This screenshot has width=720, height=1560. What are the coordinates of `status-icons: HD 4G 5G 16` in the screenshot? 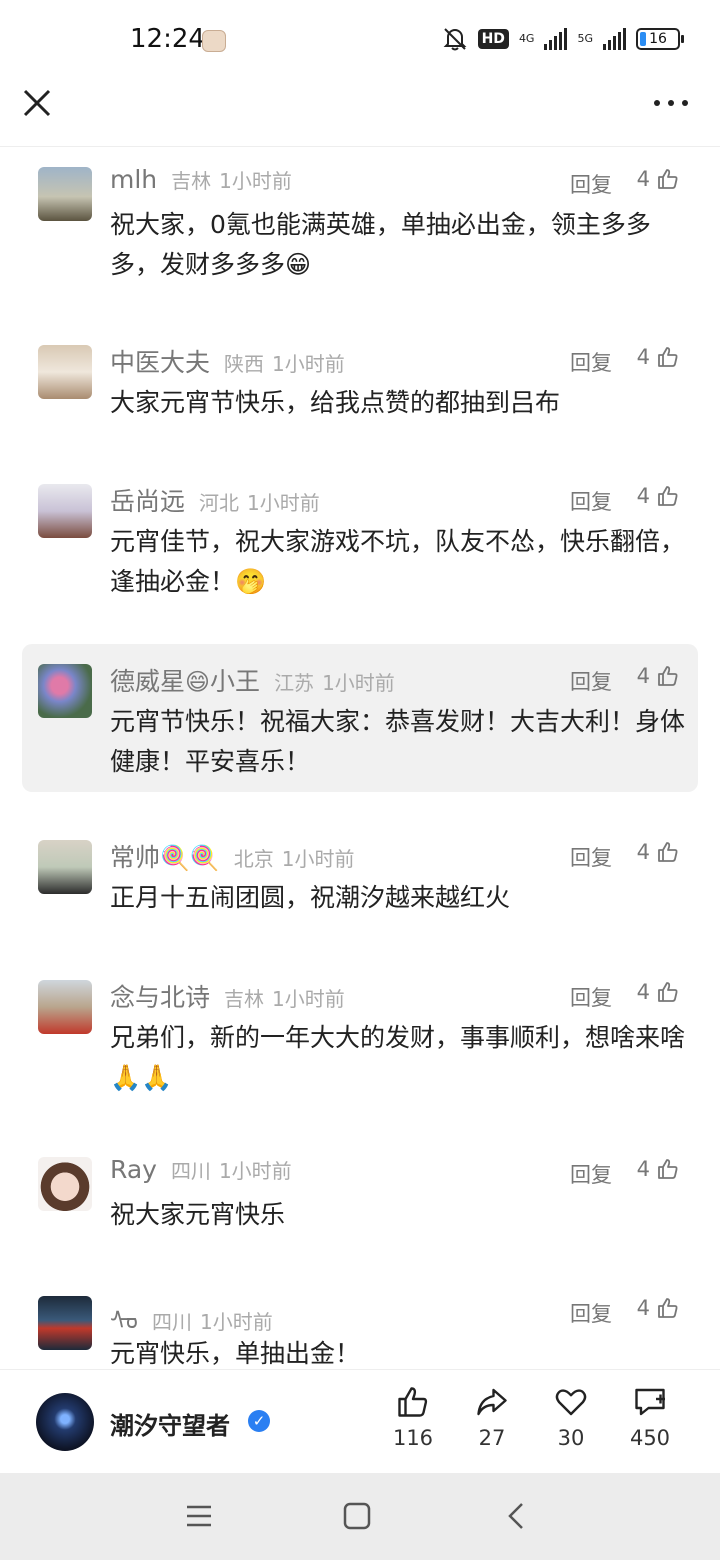 It's located at (563, 39).